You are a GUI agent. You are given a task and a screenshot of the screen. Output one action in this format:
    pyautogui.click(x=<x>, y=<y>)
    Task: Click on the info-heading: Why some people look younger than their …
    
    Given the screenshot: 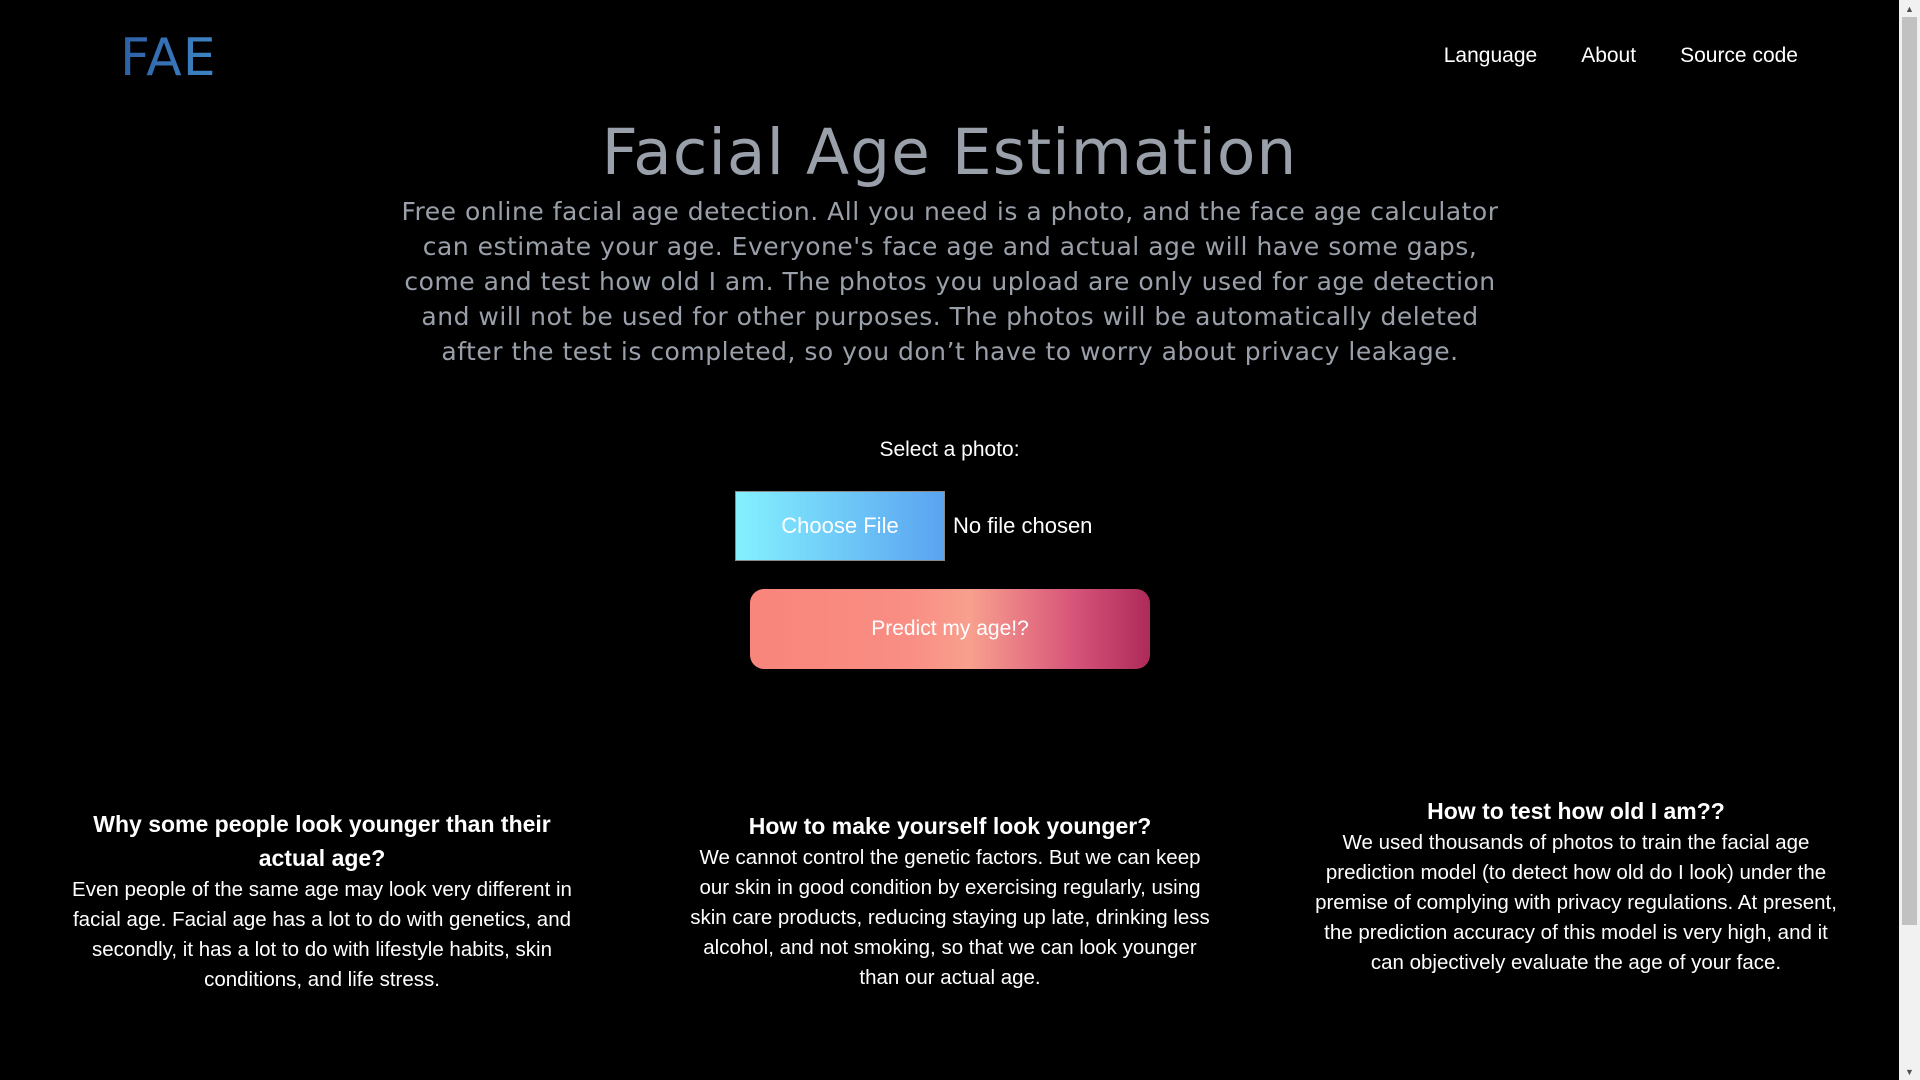 What is the action you would take?
    pyautogui.click(x=322, y=841)
    